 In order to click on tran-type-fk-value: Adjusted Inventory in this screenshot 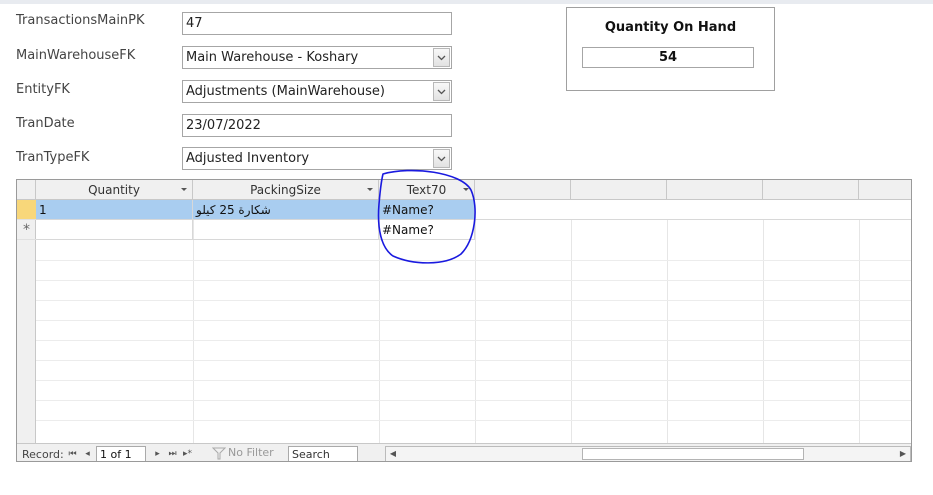, I will do `click(248, 158)`.